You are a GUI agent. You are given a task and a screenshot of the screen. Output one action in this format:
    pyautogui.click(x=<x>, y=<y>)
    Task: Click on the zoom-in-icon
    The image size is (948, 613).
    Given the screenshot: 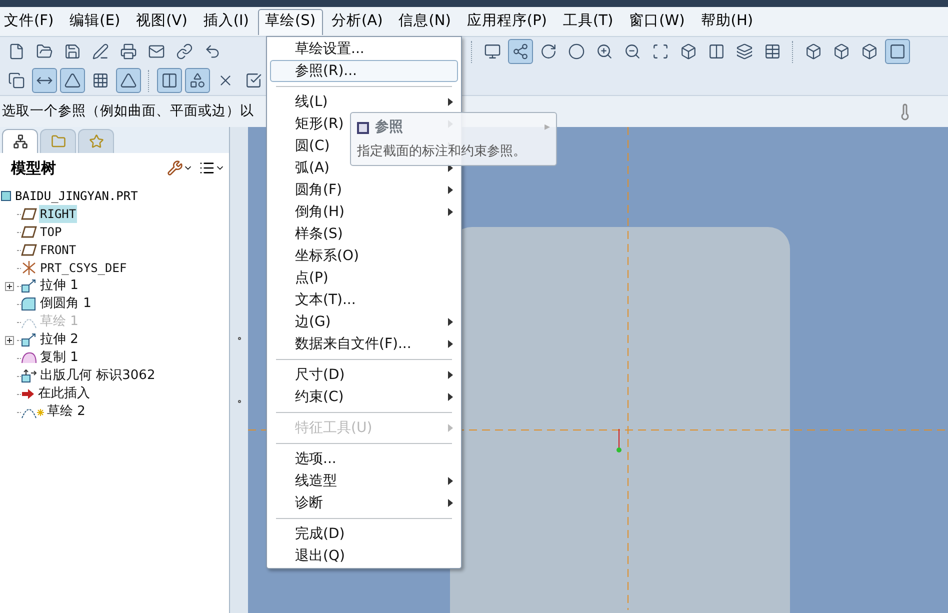 What is the action you would take?
    pyautogui.click(x=604, y=51)
    